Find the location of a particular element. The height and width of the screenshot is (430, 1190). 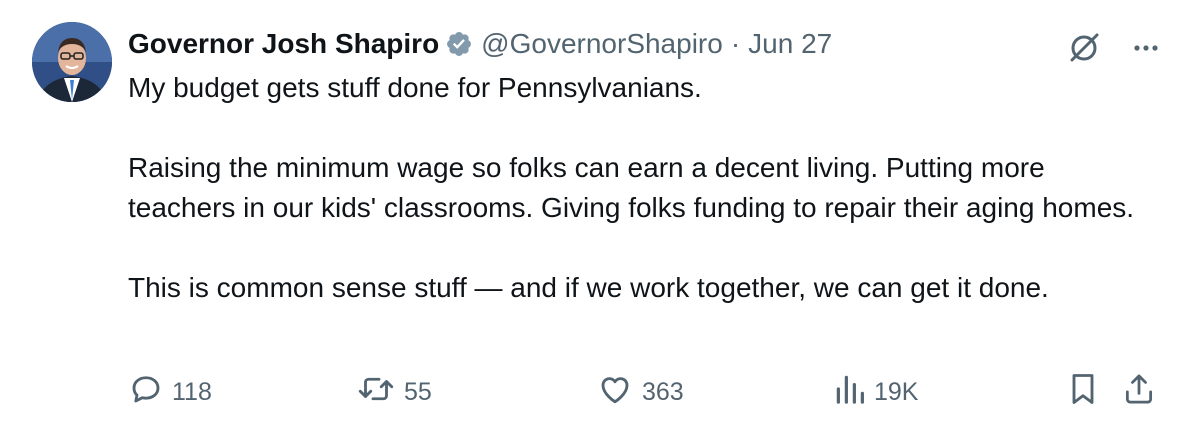

author-handle: @GovernorShapiro is located at coordinates (602, 44).